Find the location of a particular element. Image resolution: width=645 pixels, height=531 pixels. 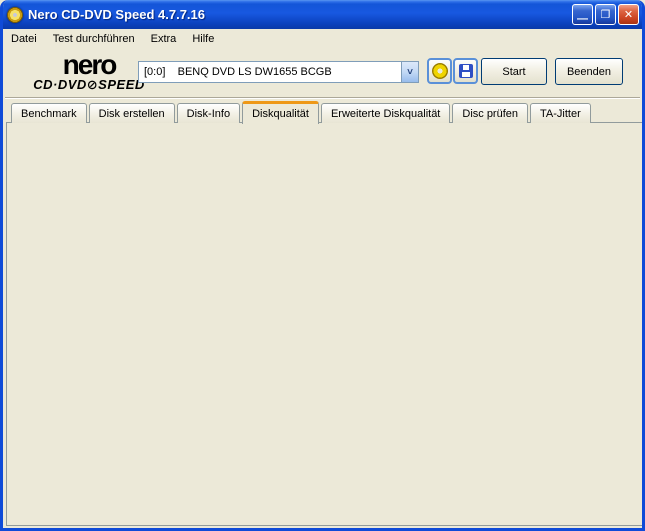

chevron-down-icon: ˅ is located at coordinates (409, 72).